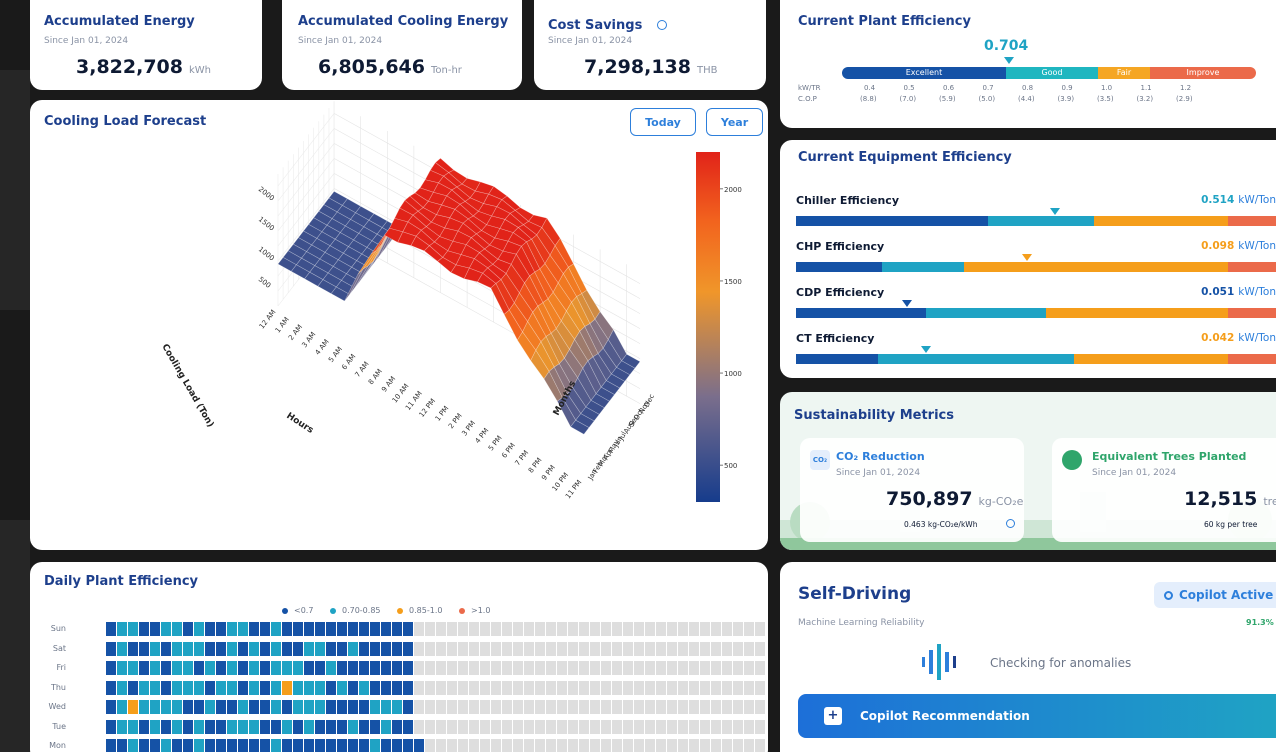 The image size is (1276, 752). What do you see at coordinates (1010, 523) in the screenshot?
I see `info-icon` at bounding box center [1010, 523].